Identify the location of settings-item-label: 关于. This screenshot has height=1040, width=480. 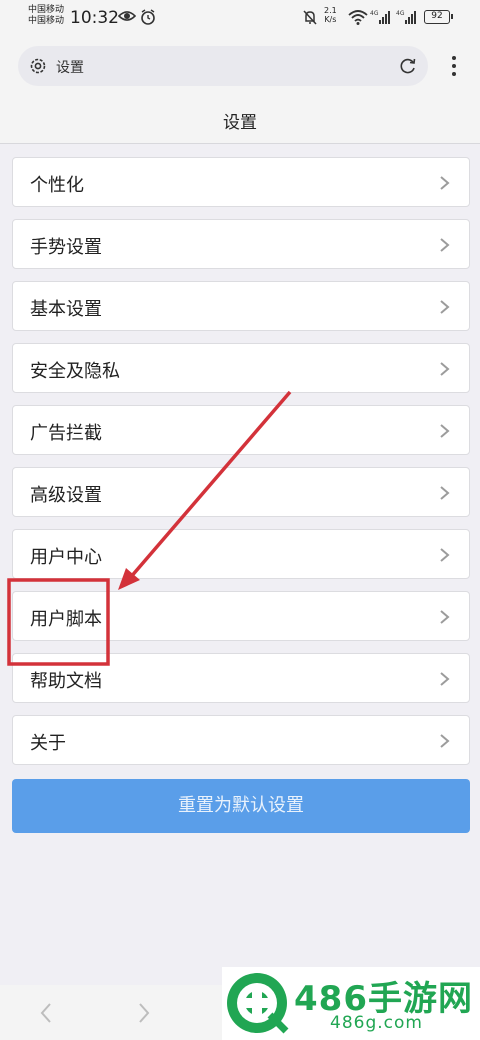
(48, 743).